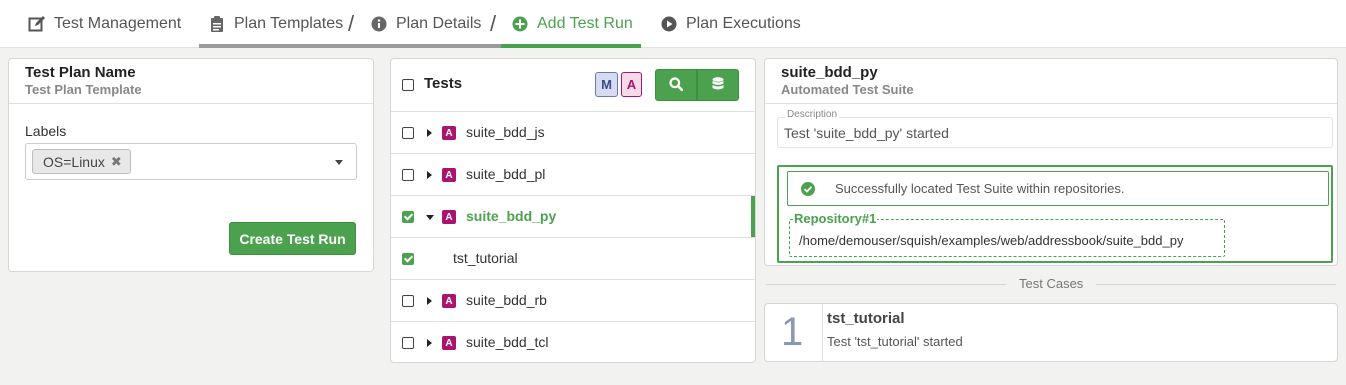 The height and width of the screenshot is (385, 1346). I want to click on suite-title: suite_bdd_py, so click(829, 72).